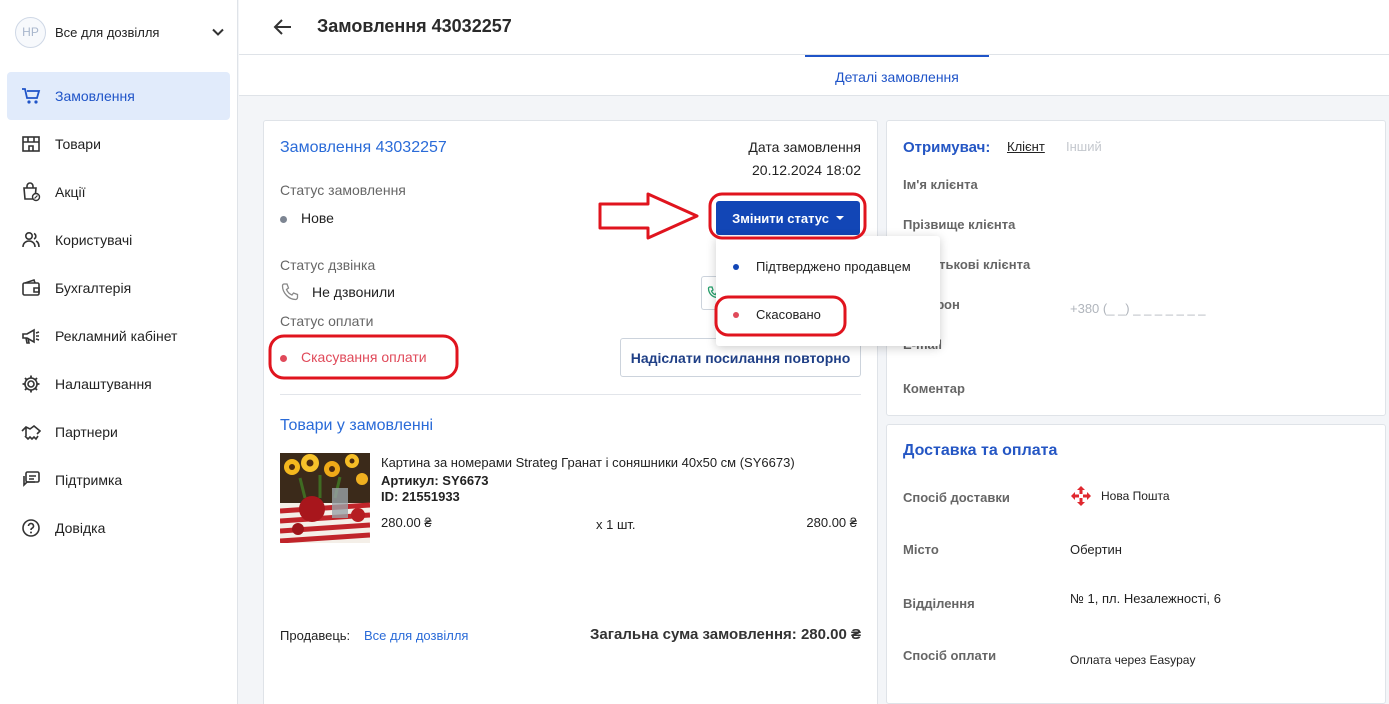 The image size is (1389, 704). I want to click on sidebar-item-label: Налаштування, so click(103, 384).